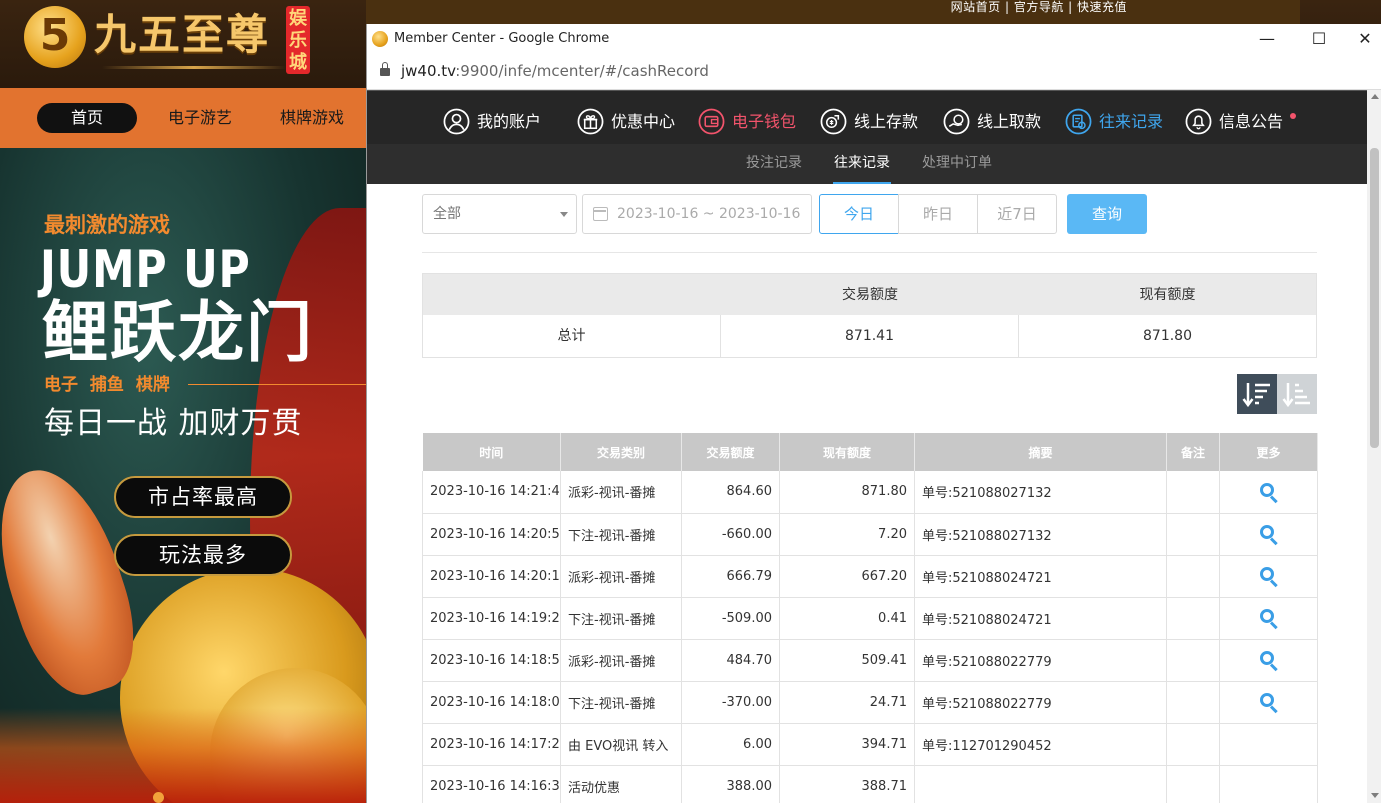 This screenshot has height=803, width=1381. What do you see at coordinates (1040, 452) in the screenshot?
I see `col-header-summary: 摘要` at bounding box center [1040, 452].